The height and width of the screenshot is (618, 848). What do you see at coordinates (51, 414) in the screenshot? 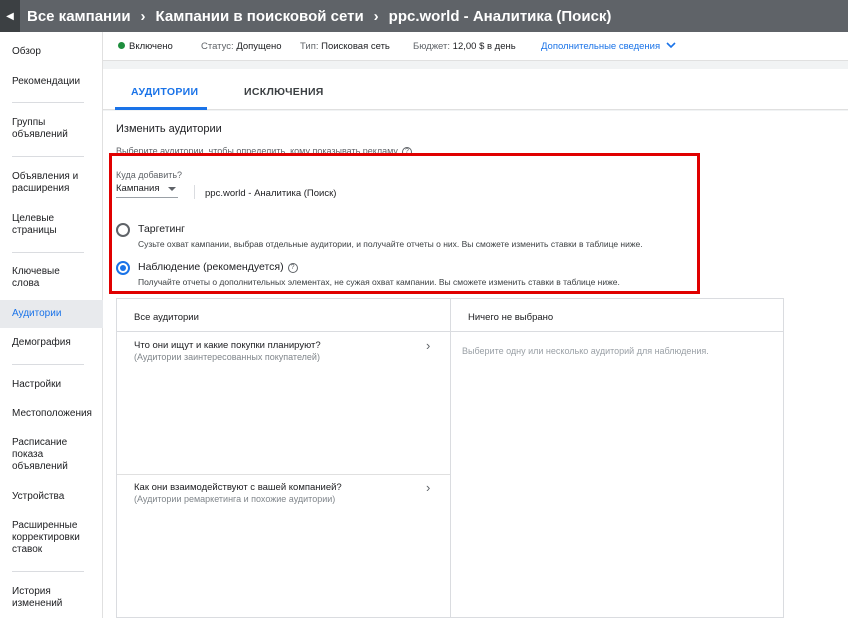
I see `sidebar-item-locations: Местоположения` at bounding box center [51, 414].